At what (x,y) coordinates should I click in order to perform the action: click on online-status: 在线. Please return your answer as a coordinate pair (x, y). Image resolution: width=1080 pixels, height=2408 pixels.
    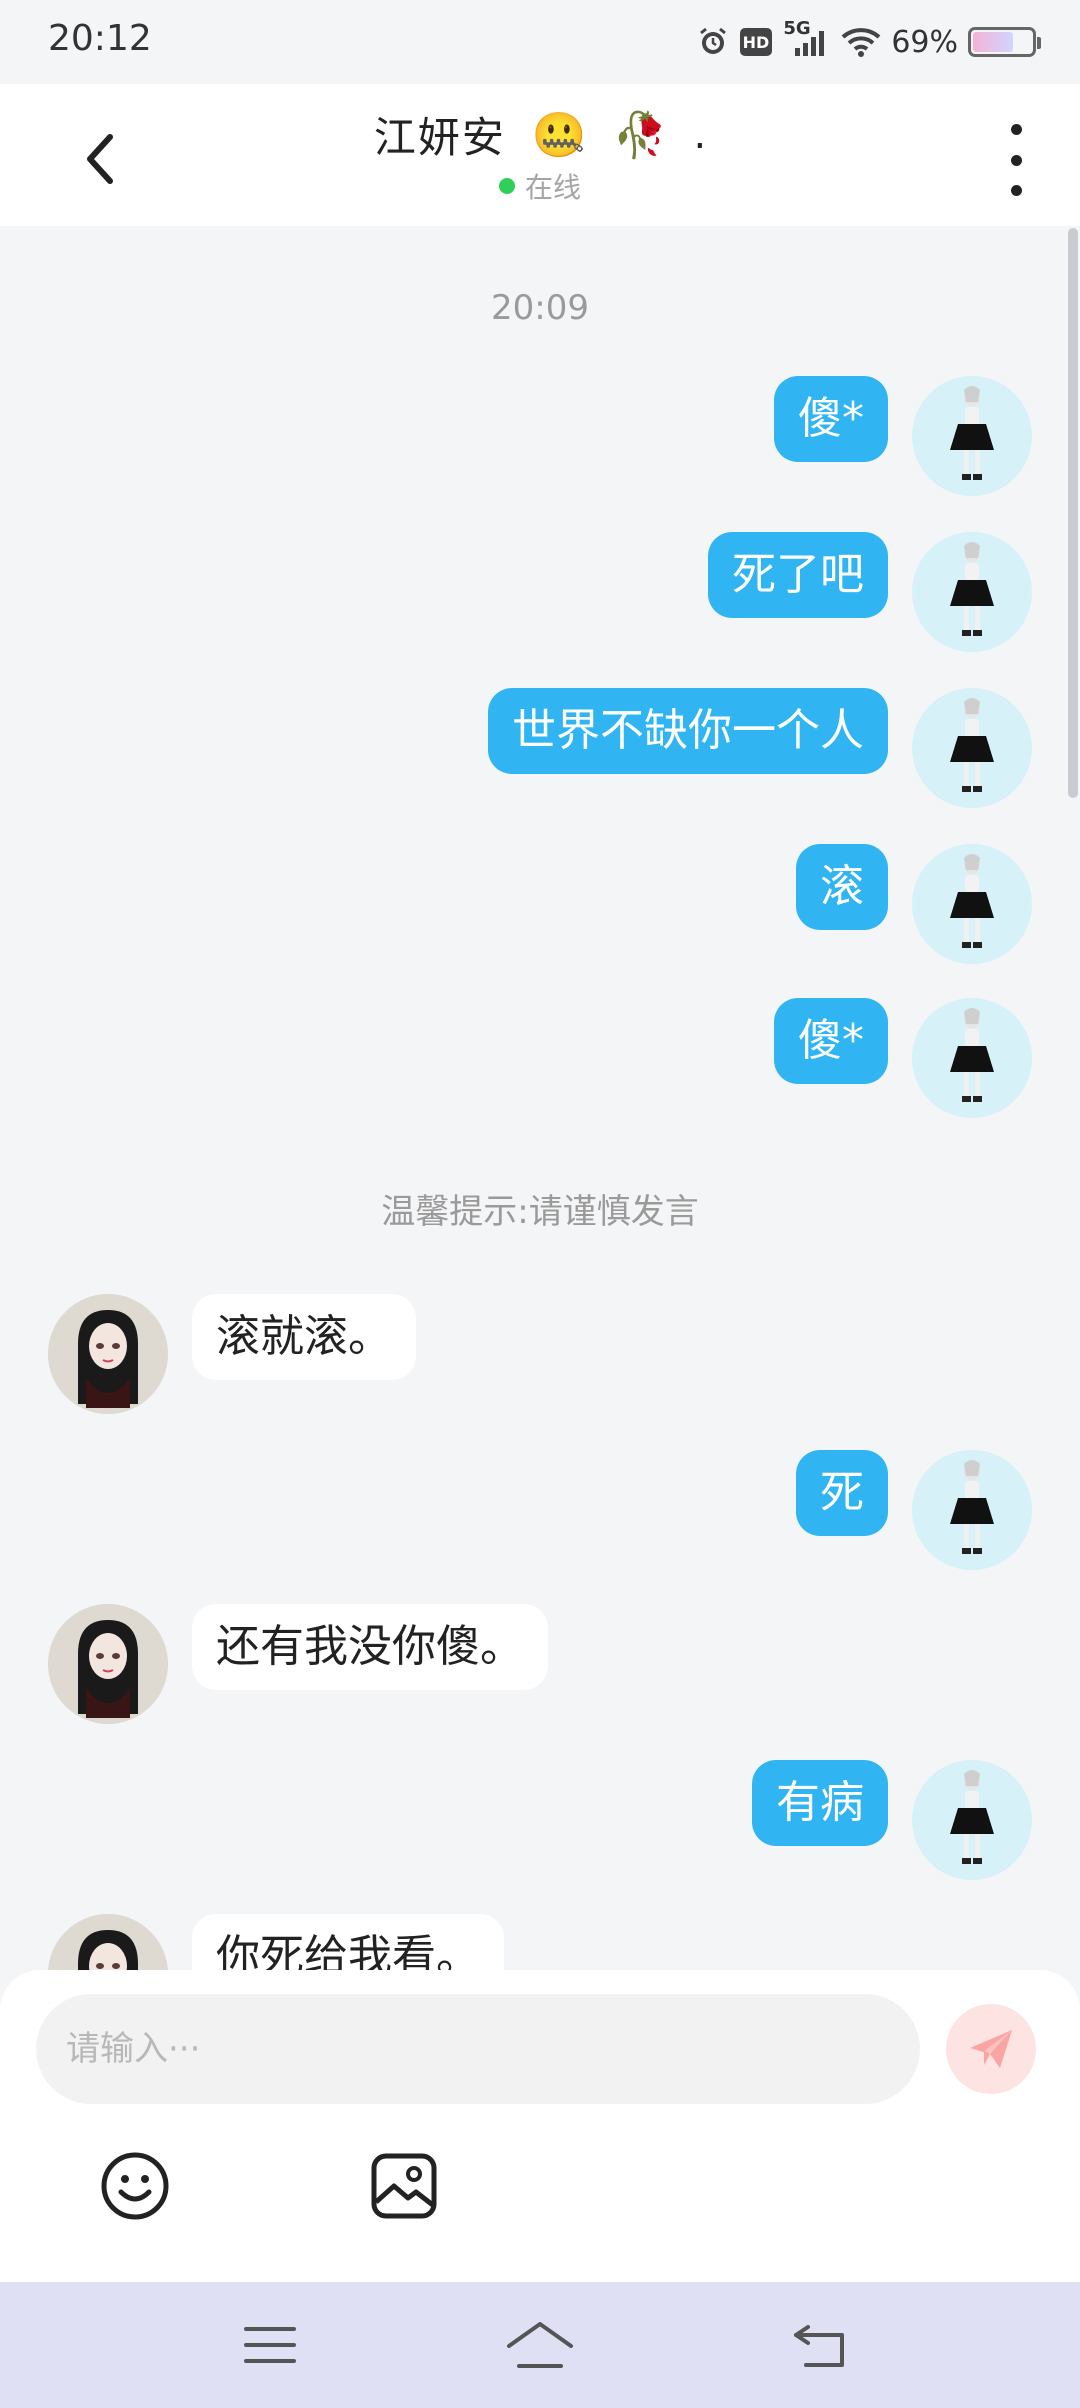
    Looking at the image, I should click on (540, 186).